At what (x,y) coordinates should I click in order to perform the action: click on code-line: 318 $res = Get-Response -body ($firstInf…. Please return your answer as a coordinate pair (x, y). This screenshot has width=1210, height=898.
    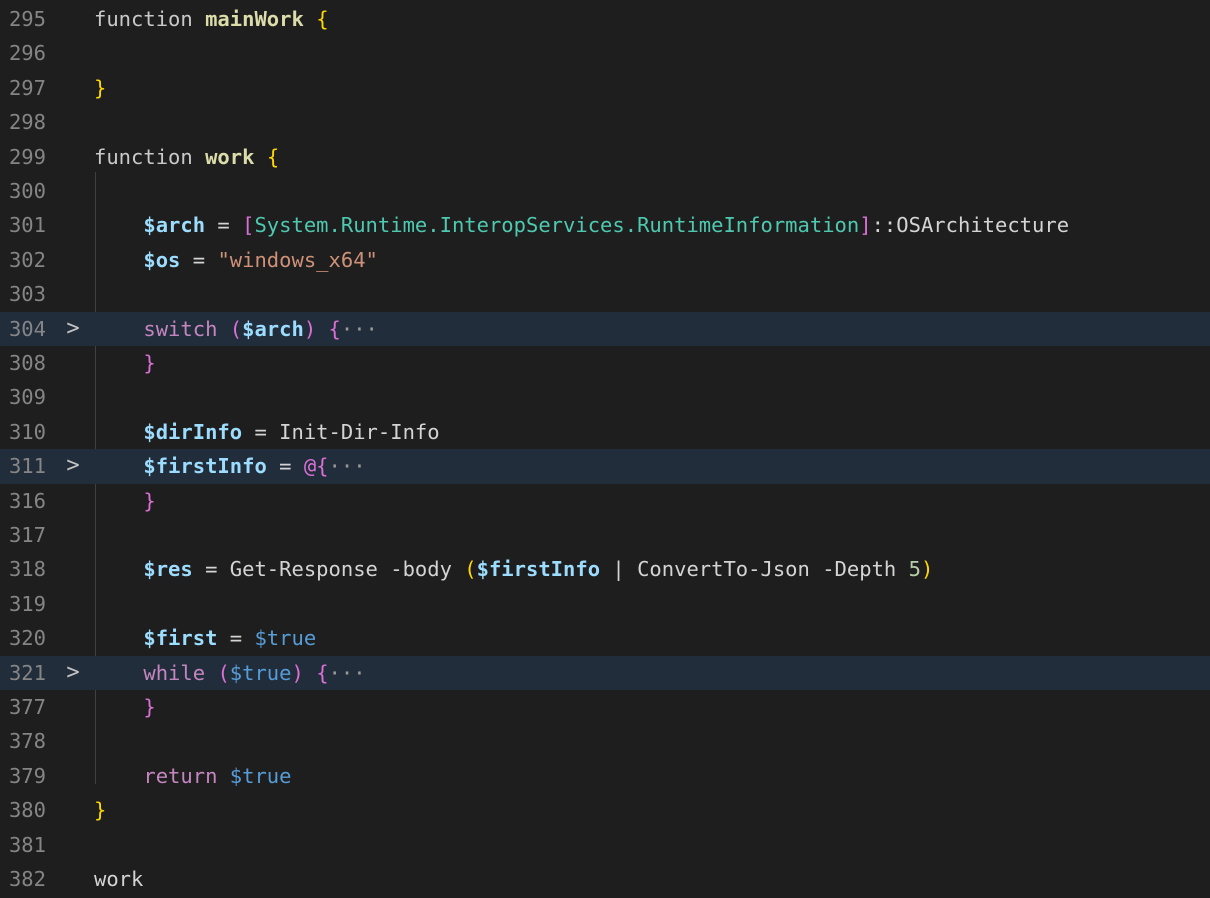
    Looking at the image, I should click on (605, 569).